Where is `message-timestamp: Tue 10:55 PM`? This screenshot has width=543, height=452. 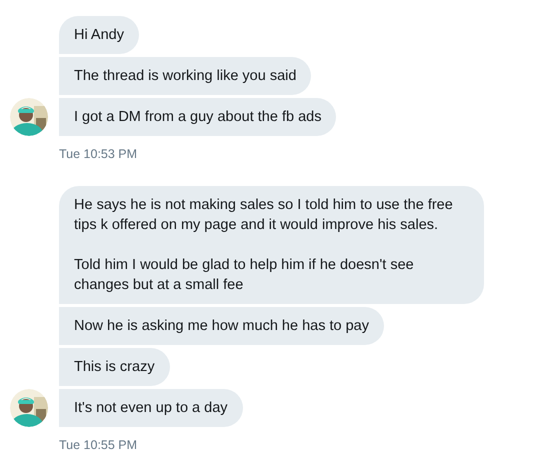 message-timestamp: Tue 10:55 PM is located at coordinates (98, 445).